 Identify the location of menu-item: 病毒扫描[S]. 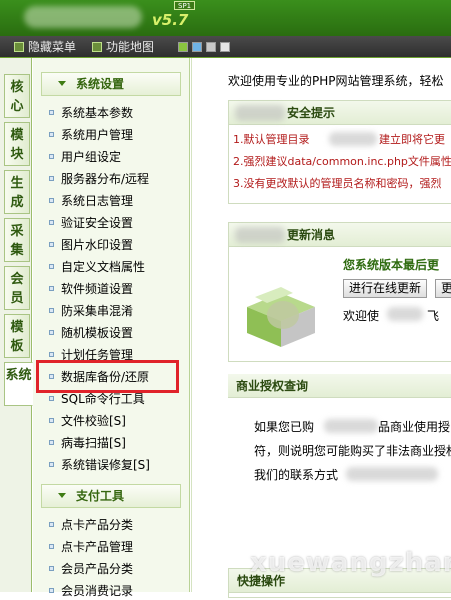
(87, 443).